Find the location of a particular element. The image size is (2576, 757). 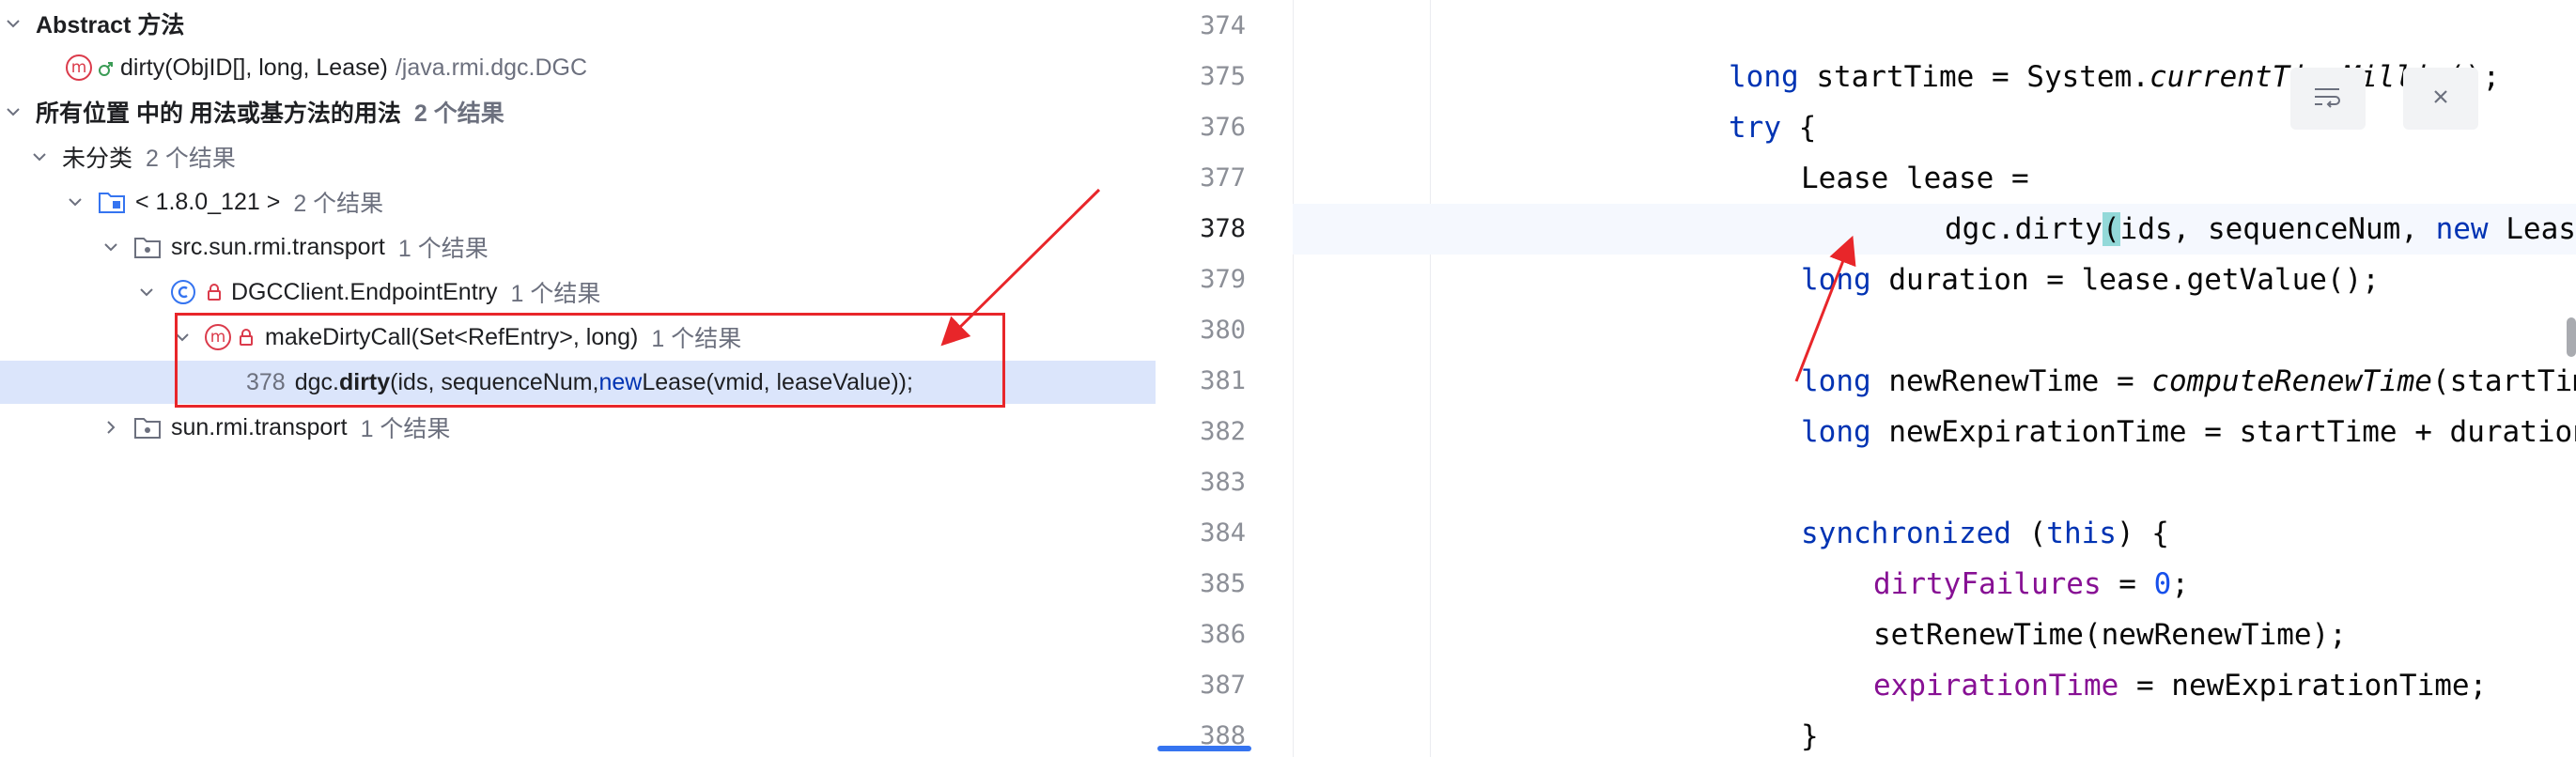

line-number: 383 is located at coordinates (1223, 482).